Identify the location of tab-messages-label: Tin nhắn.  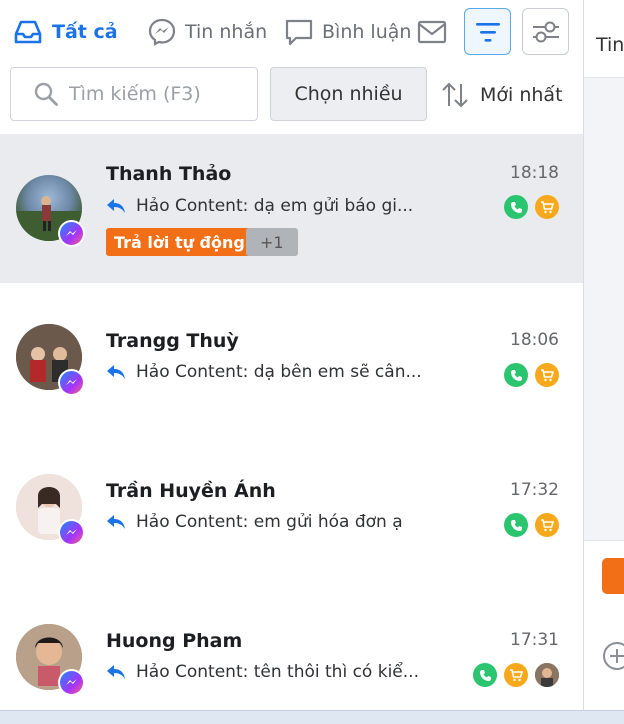
(226, 32).